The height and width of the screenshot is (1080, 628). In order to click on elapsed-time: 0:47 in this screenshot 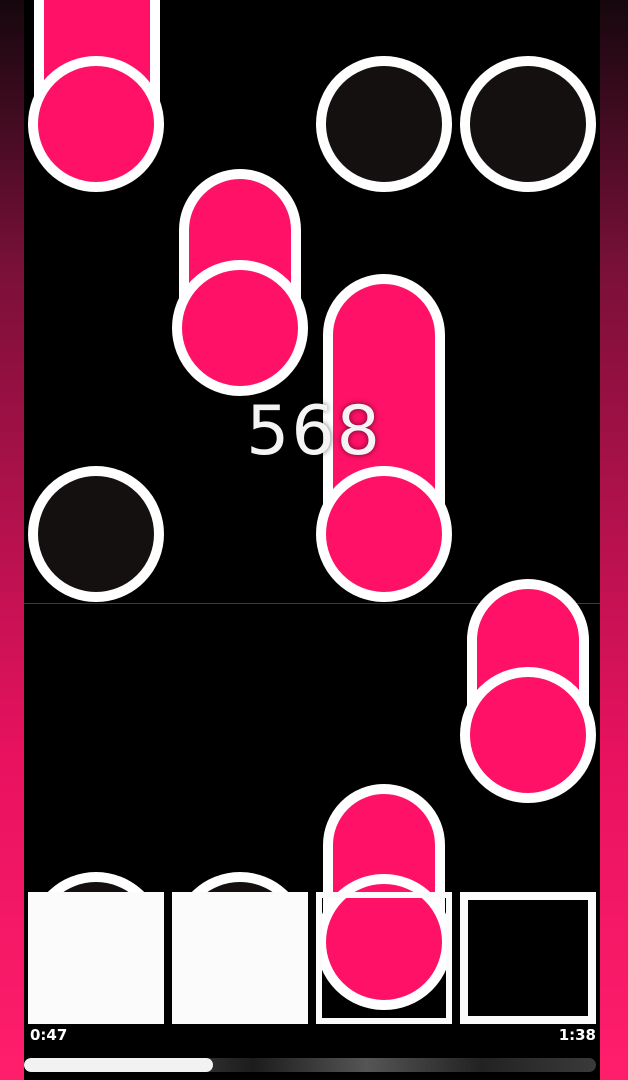, I will do `click(49, 1035)`.